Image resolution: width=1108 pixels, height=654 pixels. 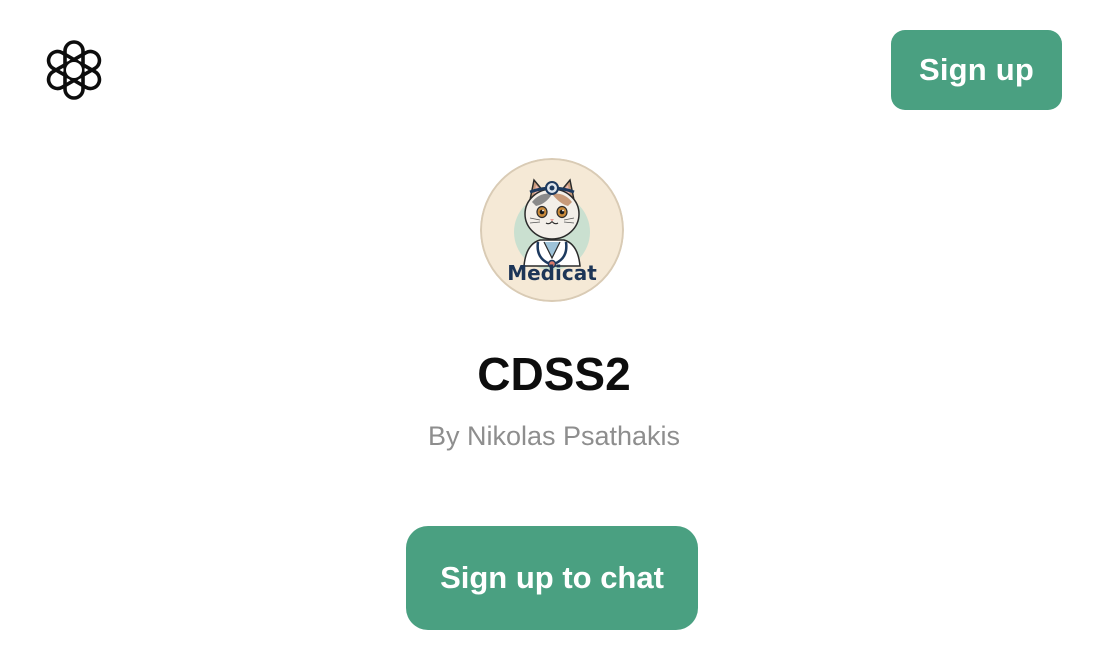 I want to click on avatar-brand-text: Medicat, so click(x=552, y=273).